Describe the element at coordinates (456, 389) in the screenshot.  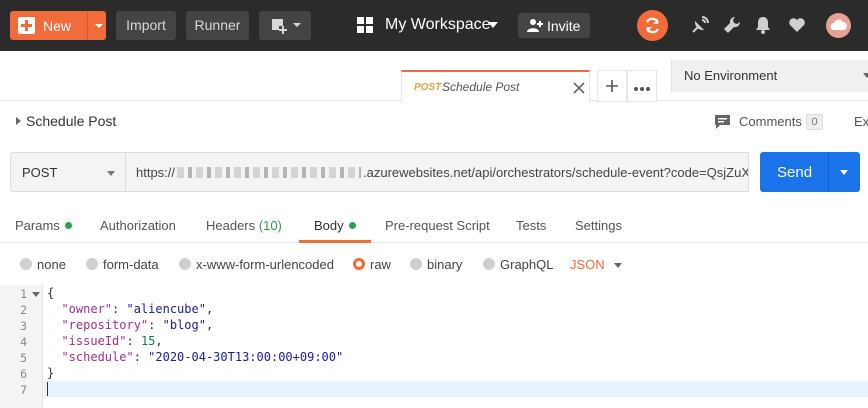
I see `active-line-highlight` at that location.